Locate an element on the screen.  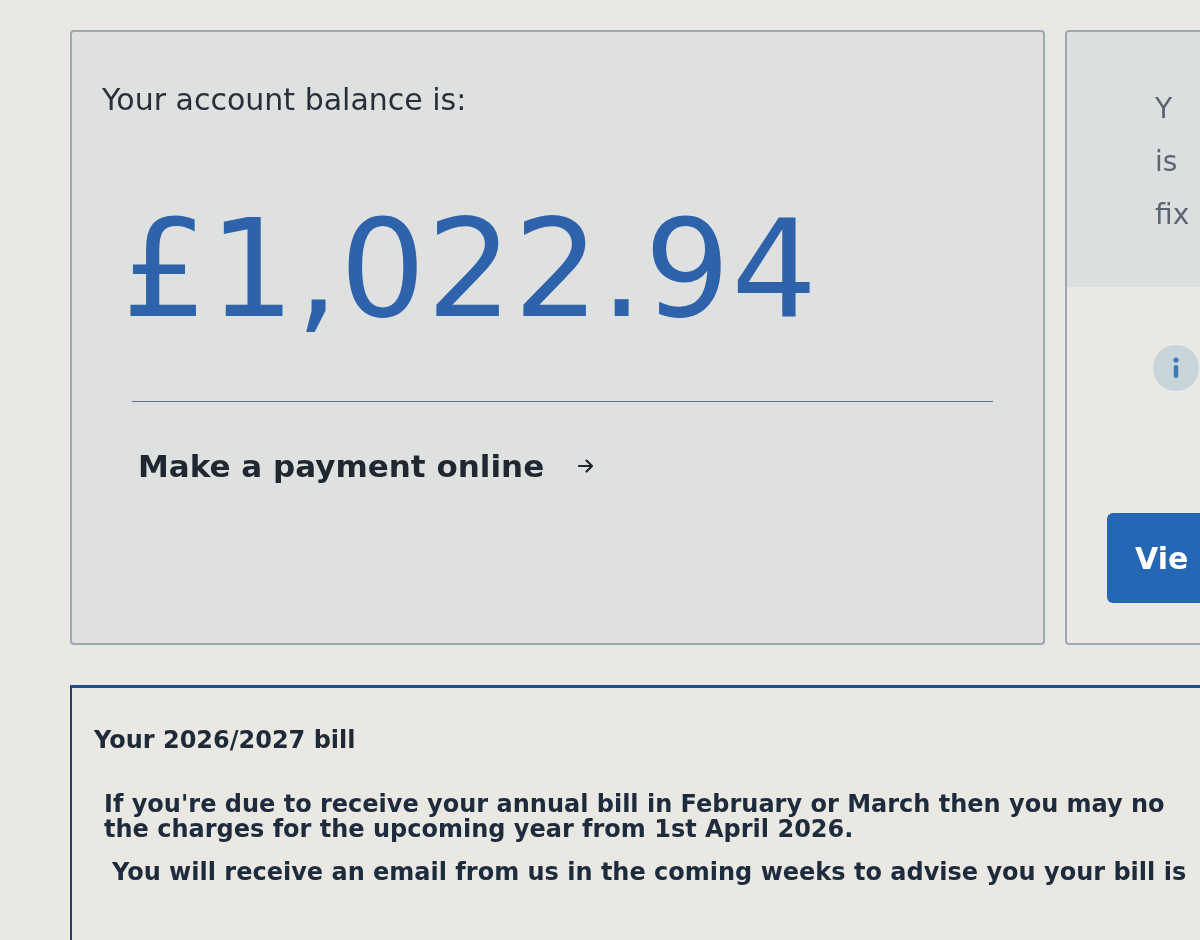
bill-notice-text: If you're due to receive your annual bill in February or March then you may no the charges for the upcoming year from 1st April 2026. is located at coordinates (634, 817).